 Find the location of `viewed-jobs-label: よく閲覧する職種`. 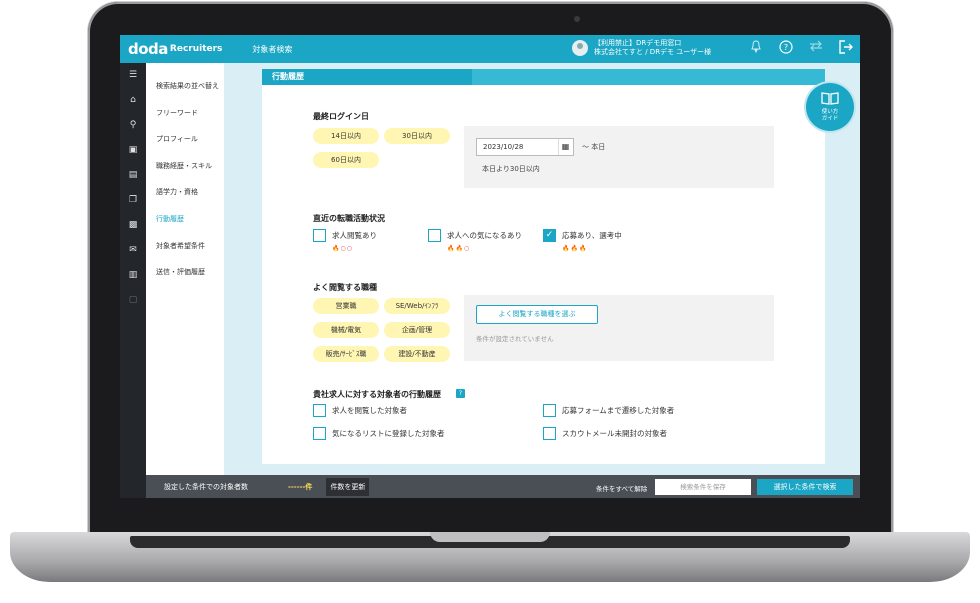

viewed-jobs-label: よく閲覧する職種 is located at coordinates (345, 287).